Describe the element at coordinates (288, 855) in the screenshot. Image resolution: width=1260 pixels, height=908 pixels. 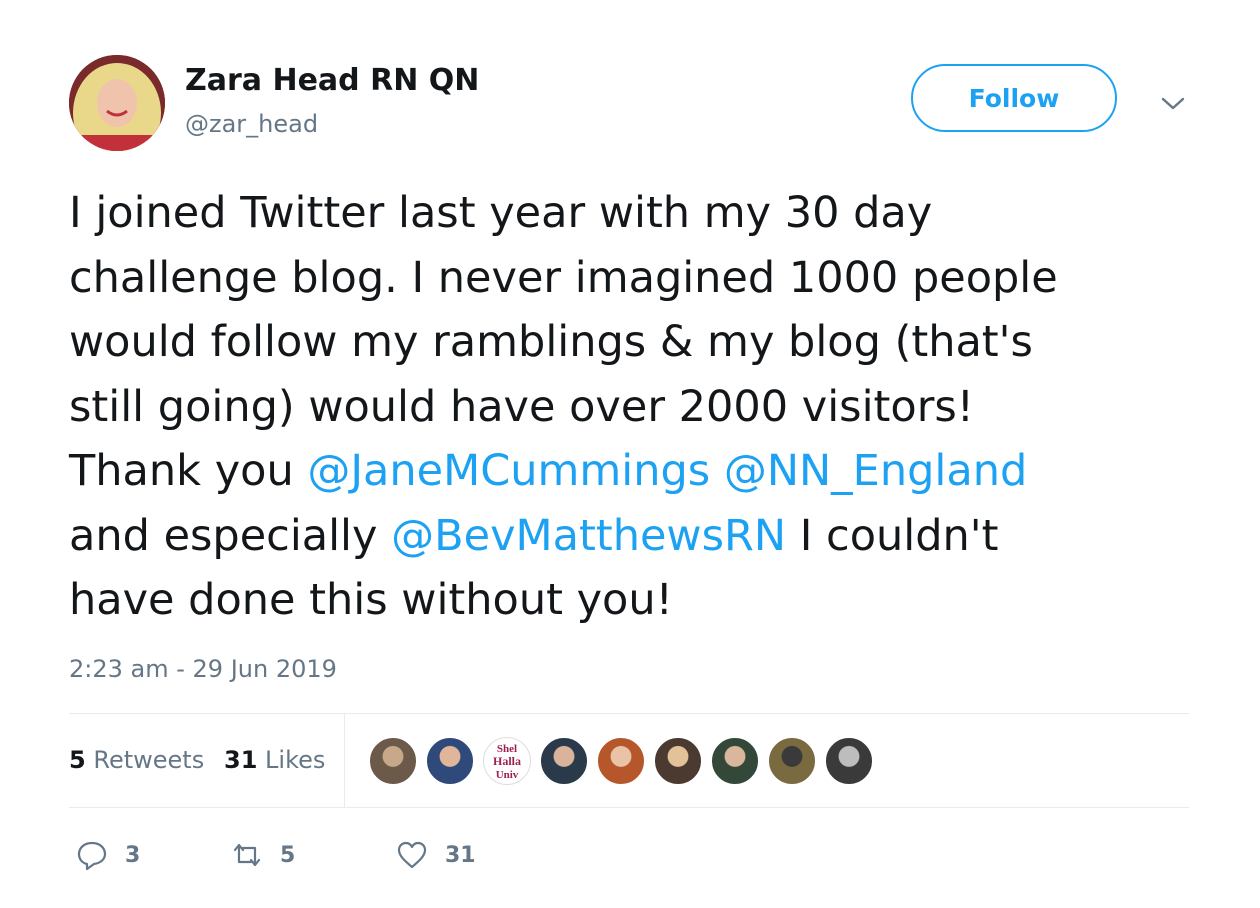
I see `retweet-count: 5` at that location.